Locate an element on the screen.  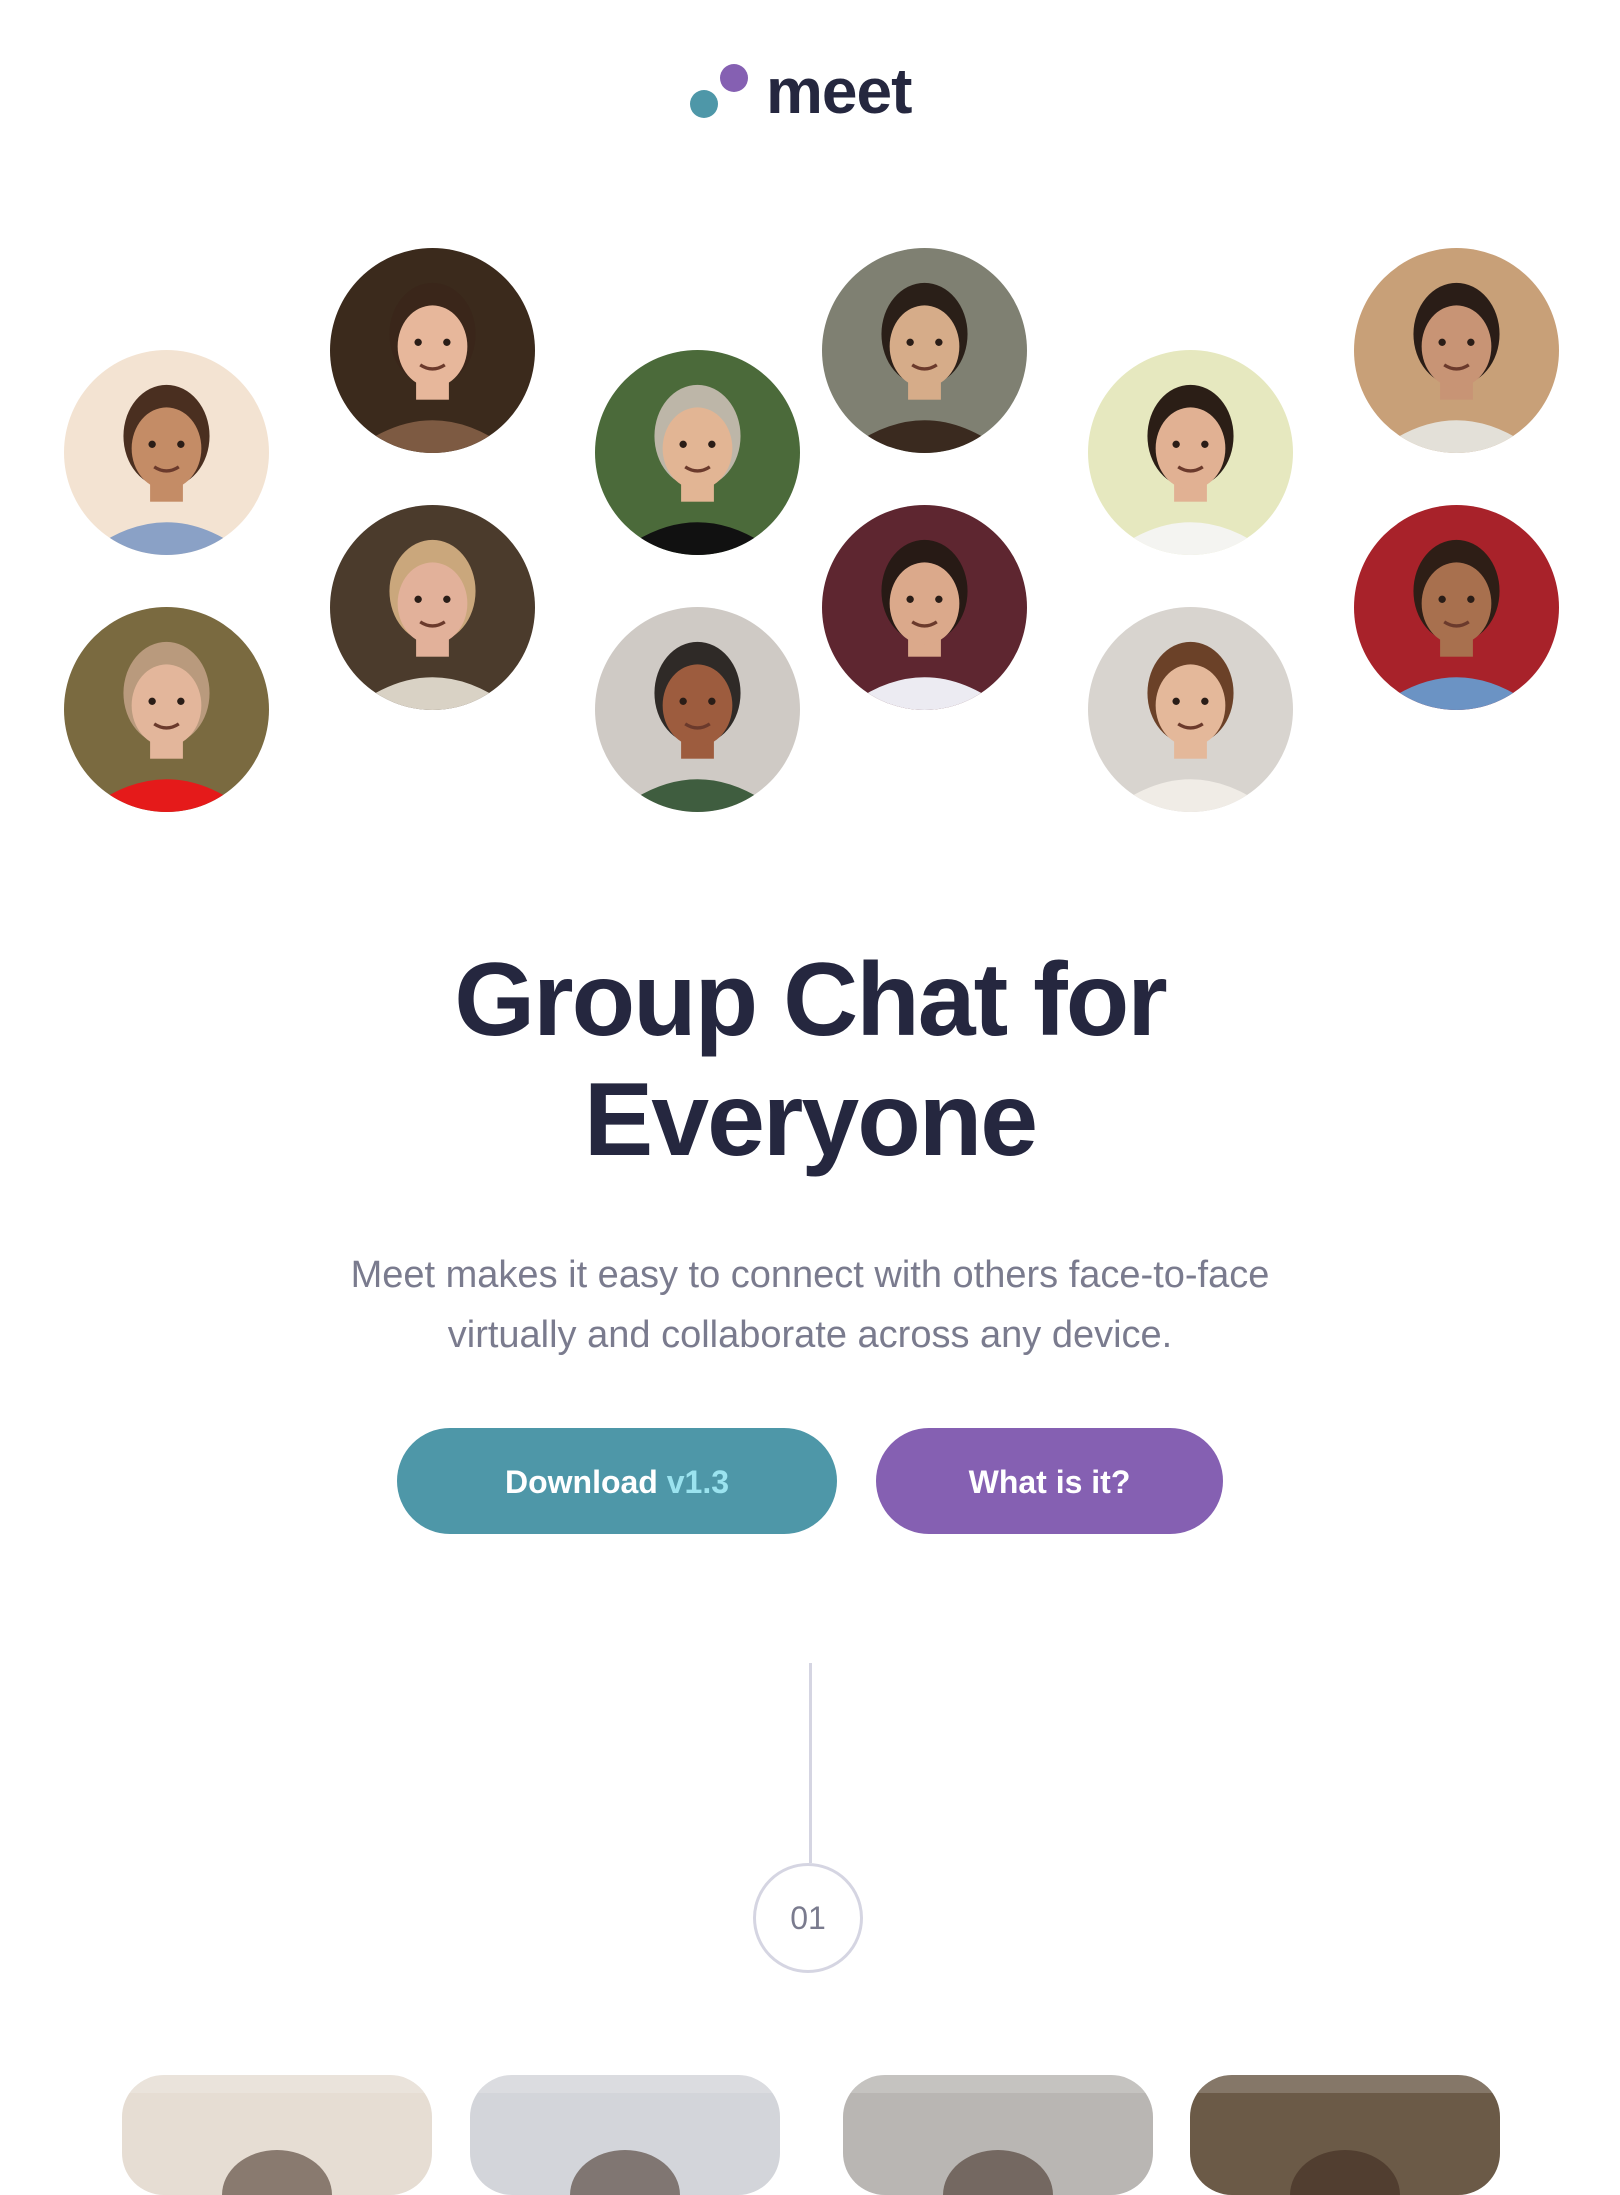
hero-headline-line-2: Everyone is located at coordinates (810, 1120).